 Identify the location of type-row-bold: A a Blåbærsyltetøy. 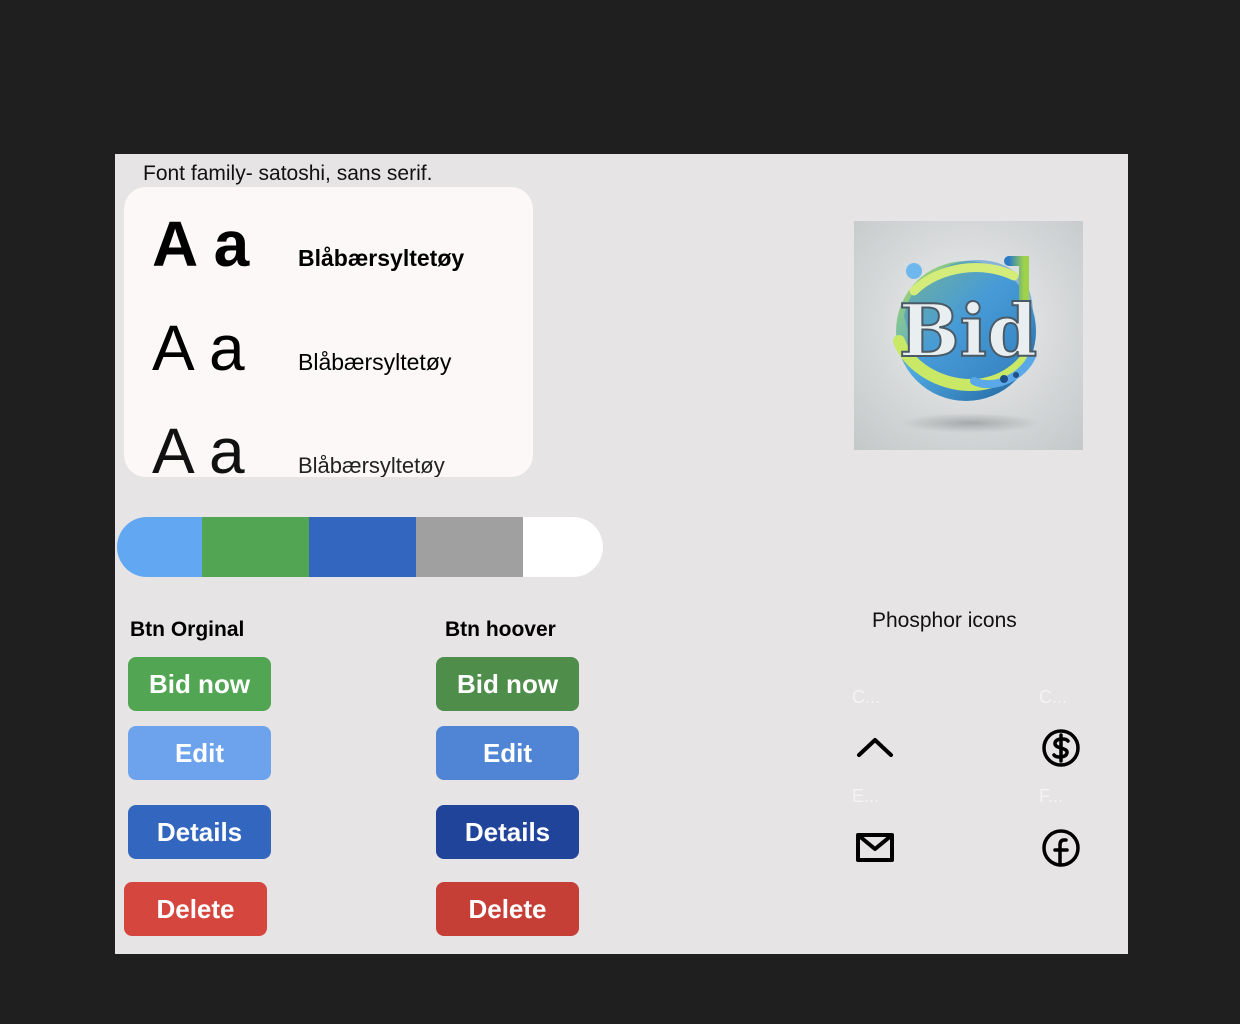
(308, 244).